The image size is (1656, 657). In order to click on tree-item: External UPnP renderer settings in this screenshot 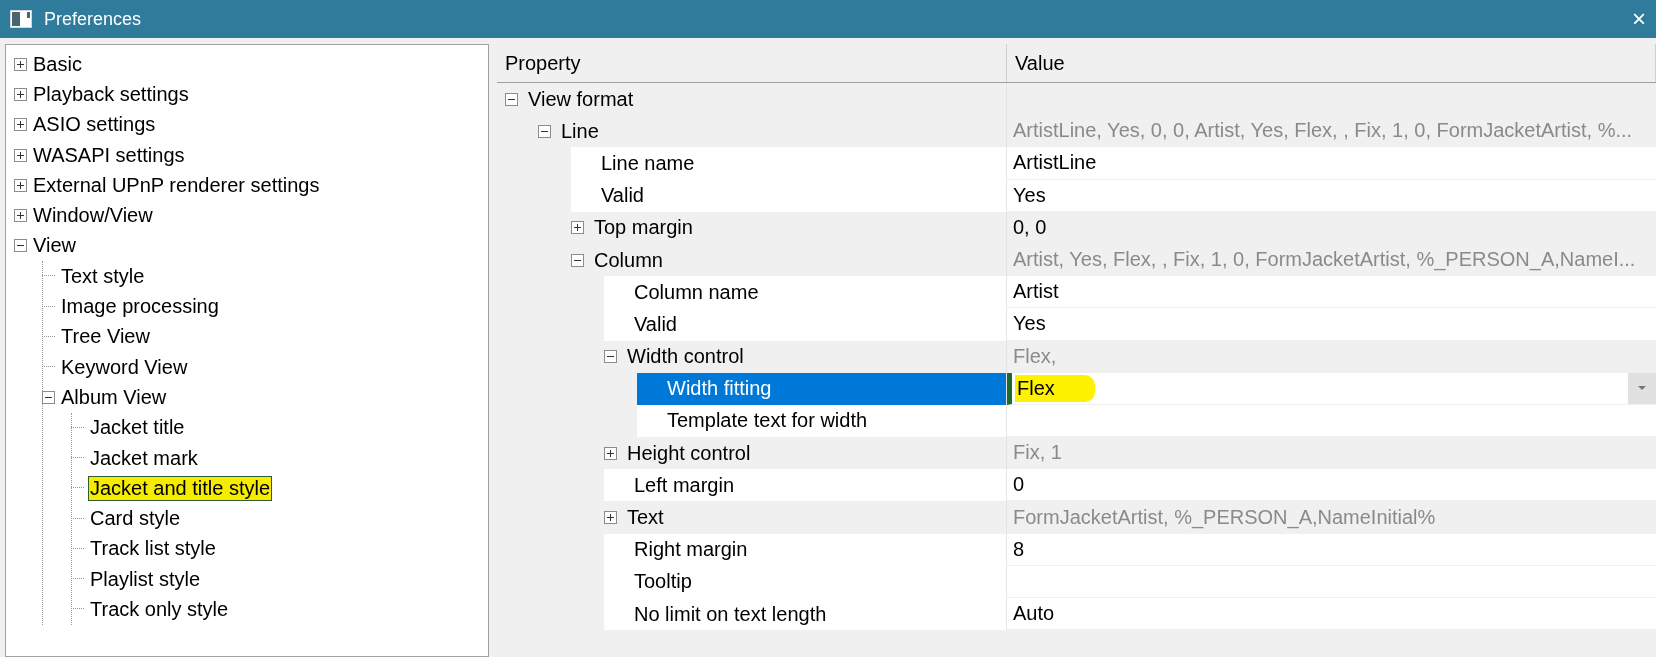, I will do `click(176, 185)`.